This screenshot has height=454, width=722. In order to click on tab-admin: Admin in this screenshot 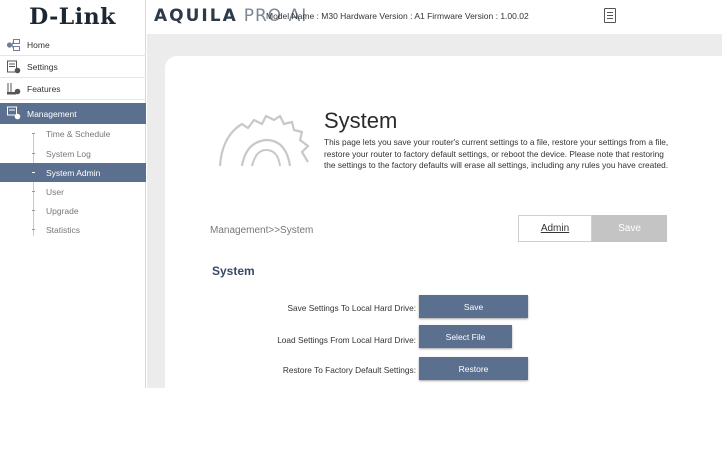, I will do `click(555, 228)`.